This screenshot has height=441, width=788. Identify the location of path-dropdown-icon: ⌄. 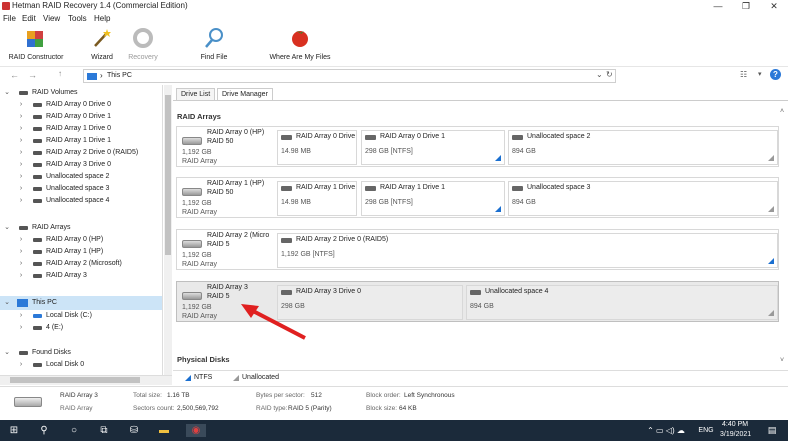
(599, 74).